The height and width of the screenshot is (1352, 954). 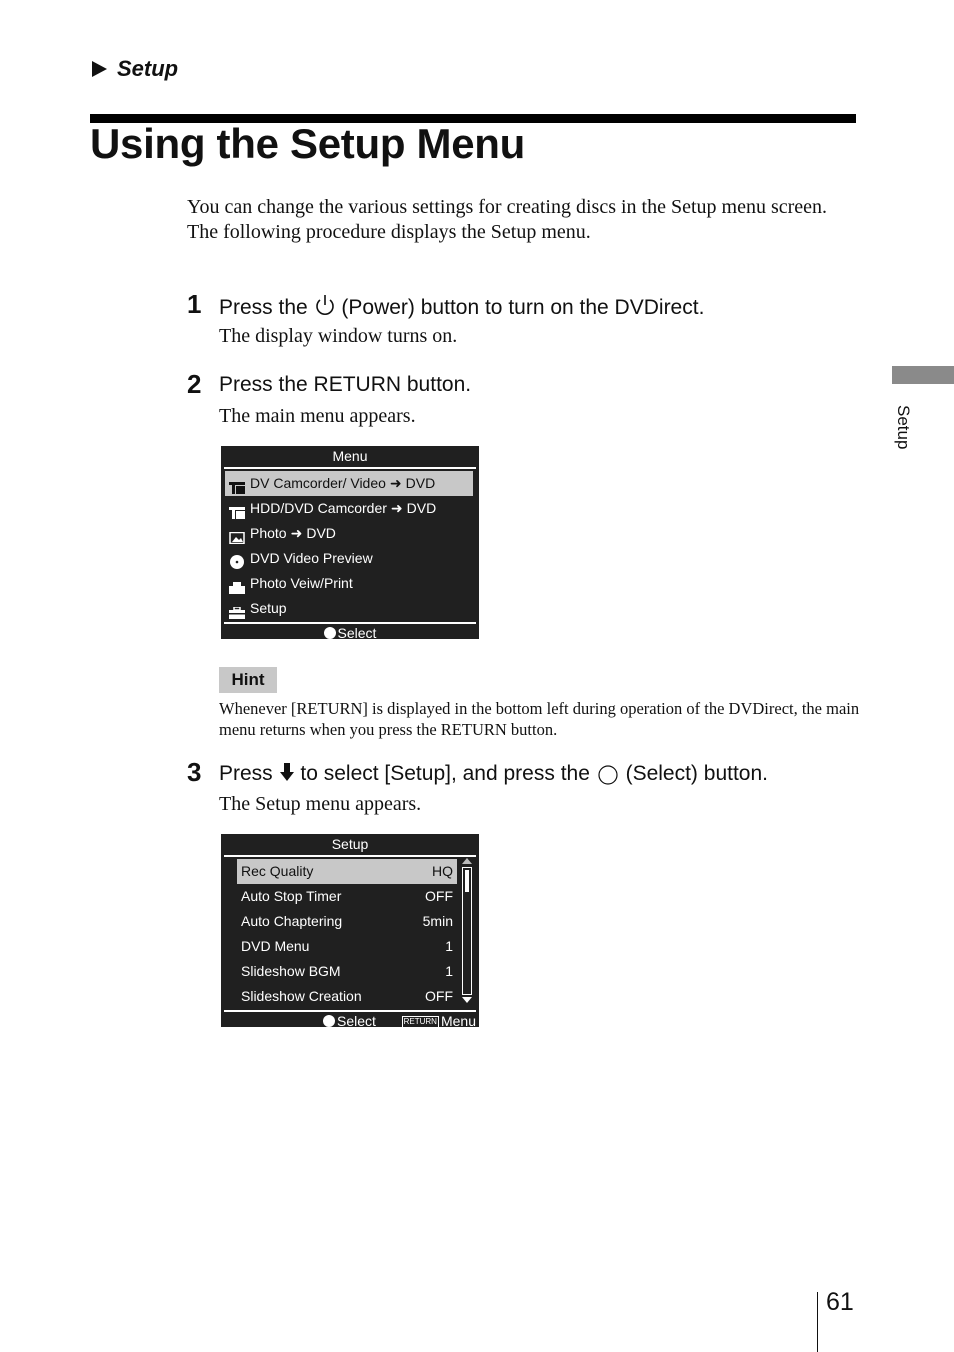 What do you see at coordinates (320, 804) in the screenshot?
I see `step-3-body: The Setup menu appears.` at bounding box center [320, 804].